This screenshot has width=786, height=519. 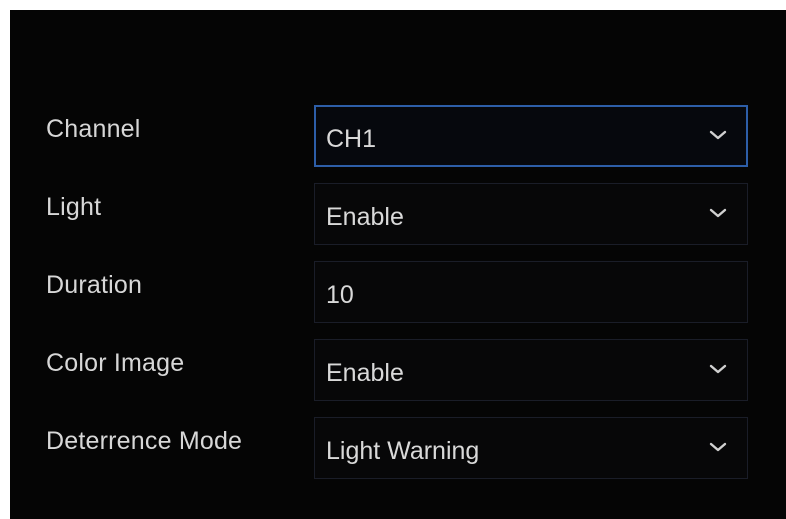 What do you see at coordinates (531, 214) in the screenshot?
I see `light-select: Enable` at bounding box center [531, 214].